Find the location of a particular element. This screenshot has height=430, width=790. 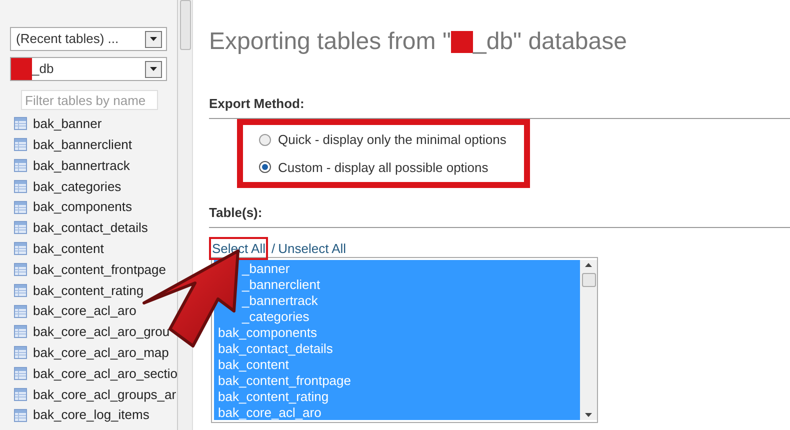

table-link: bak_content_frontpage is located at coordinates (99, 270).